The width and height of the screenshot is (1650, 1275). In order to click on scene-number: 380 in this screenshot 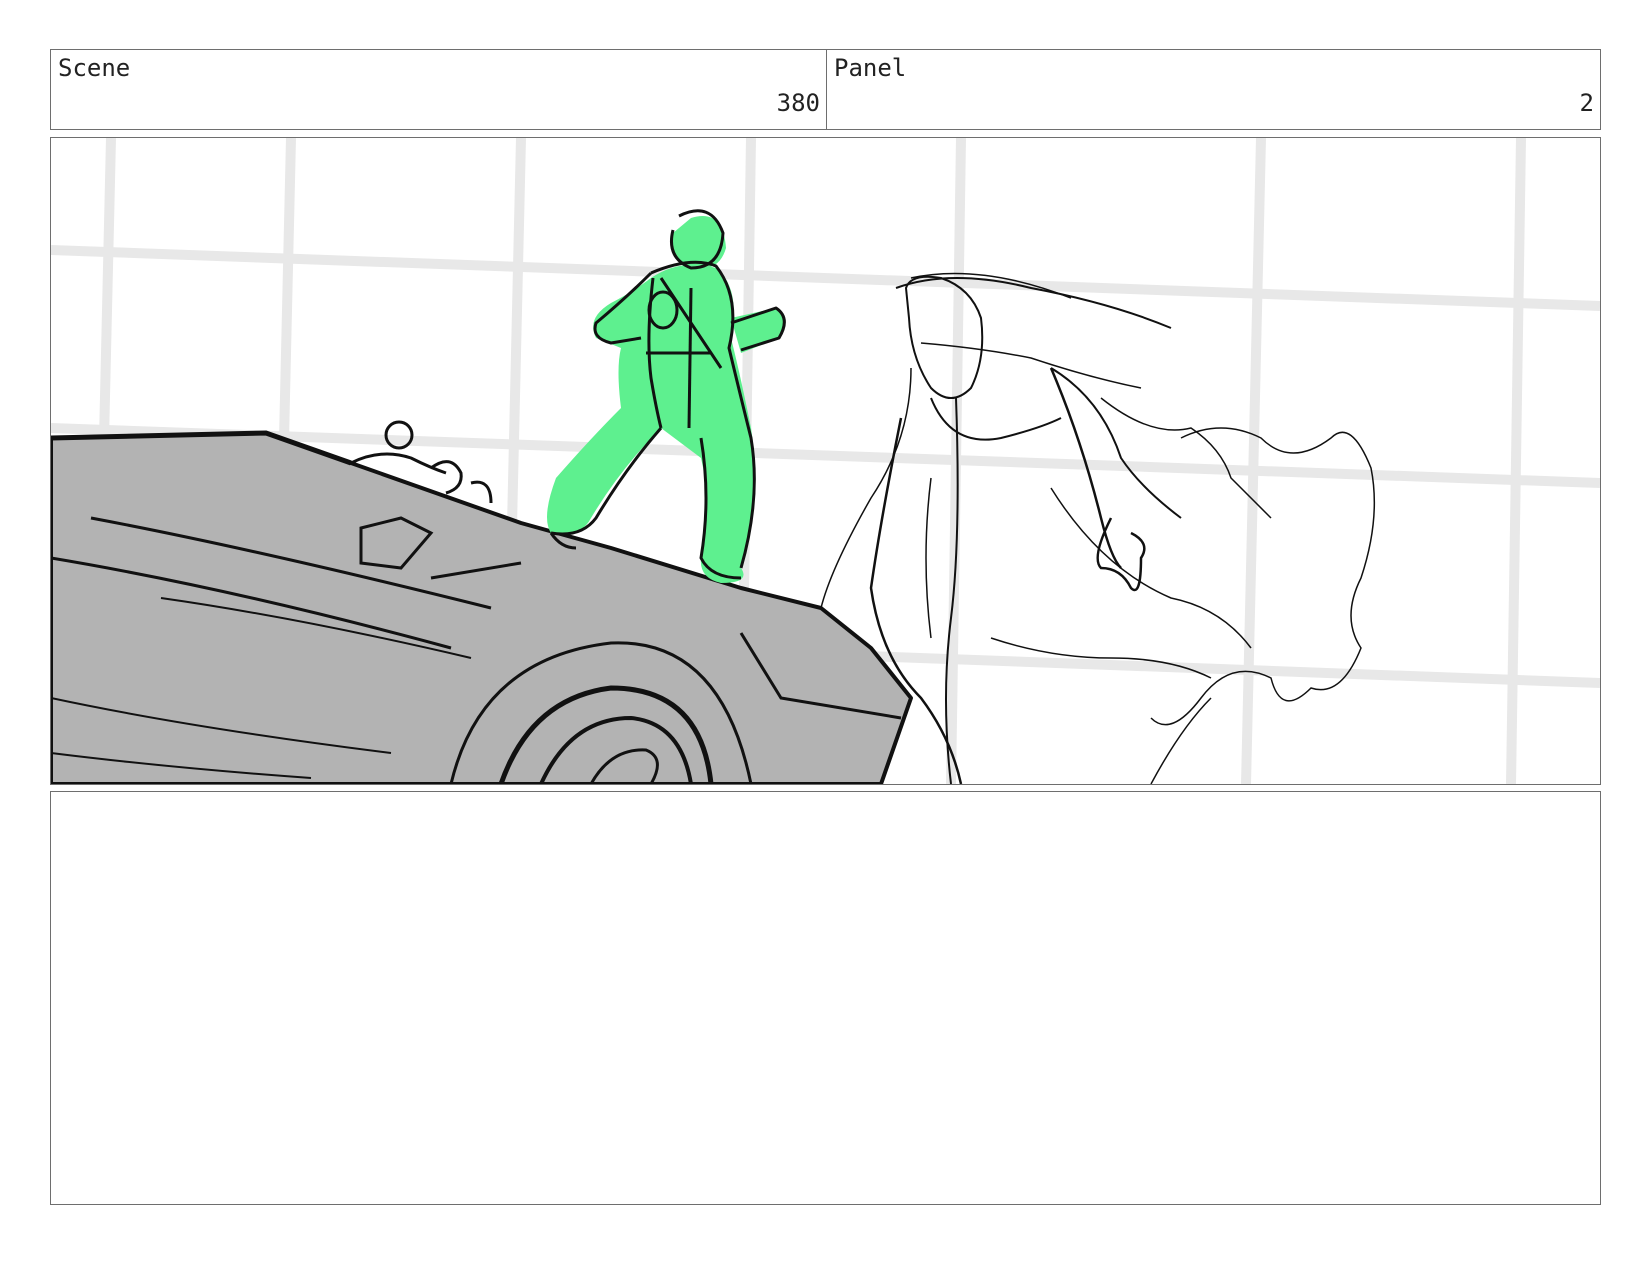, I will do `click(798, 103)`.